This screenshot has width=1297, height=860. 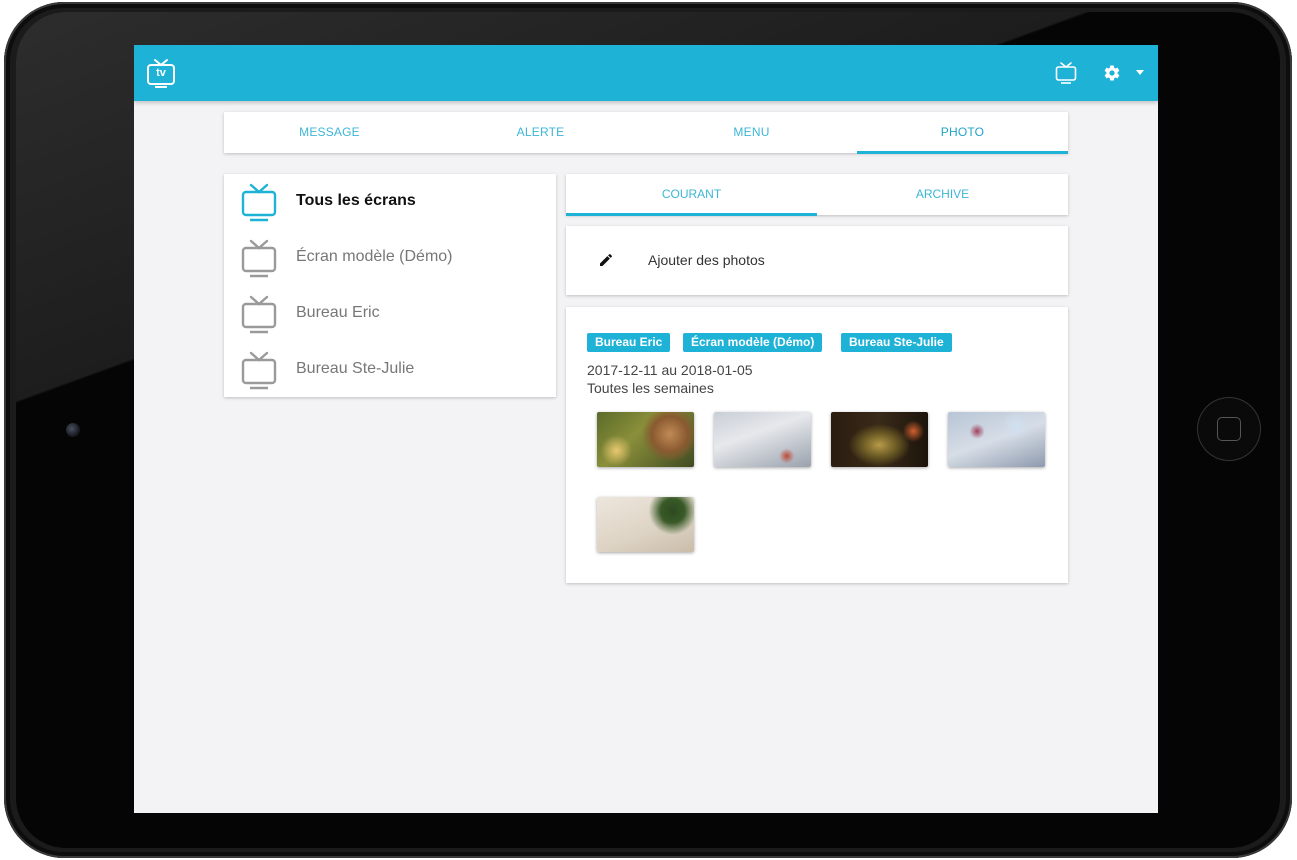 I want to click on home-button, so click(x=1229, y=429).